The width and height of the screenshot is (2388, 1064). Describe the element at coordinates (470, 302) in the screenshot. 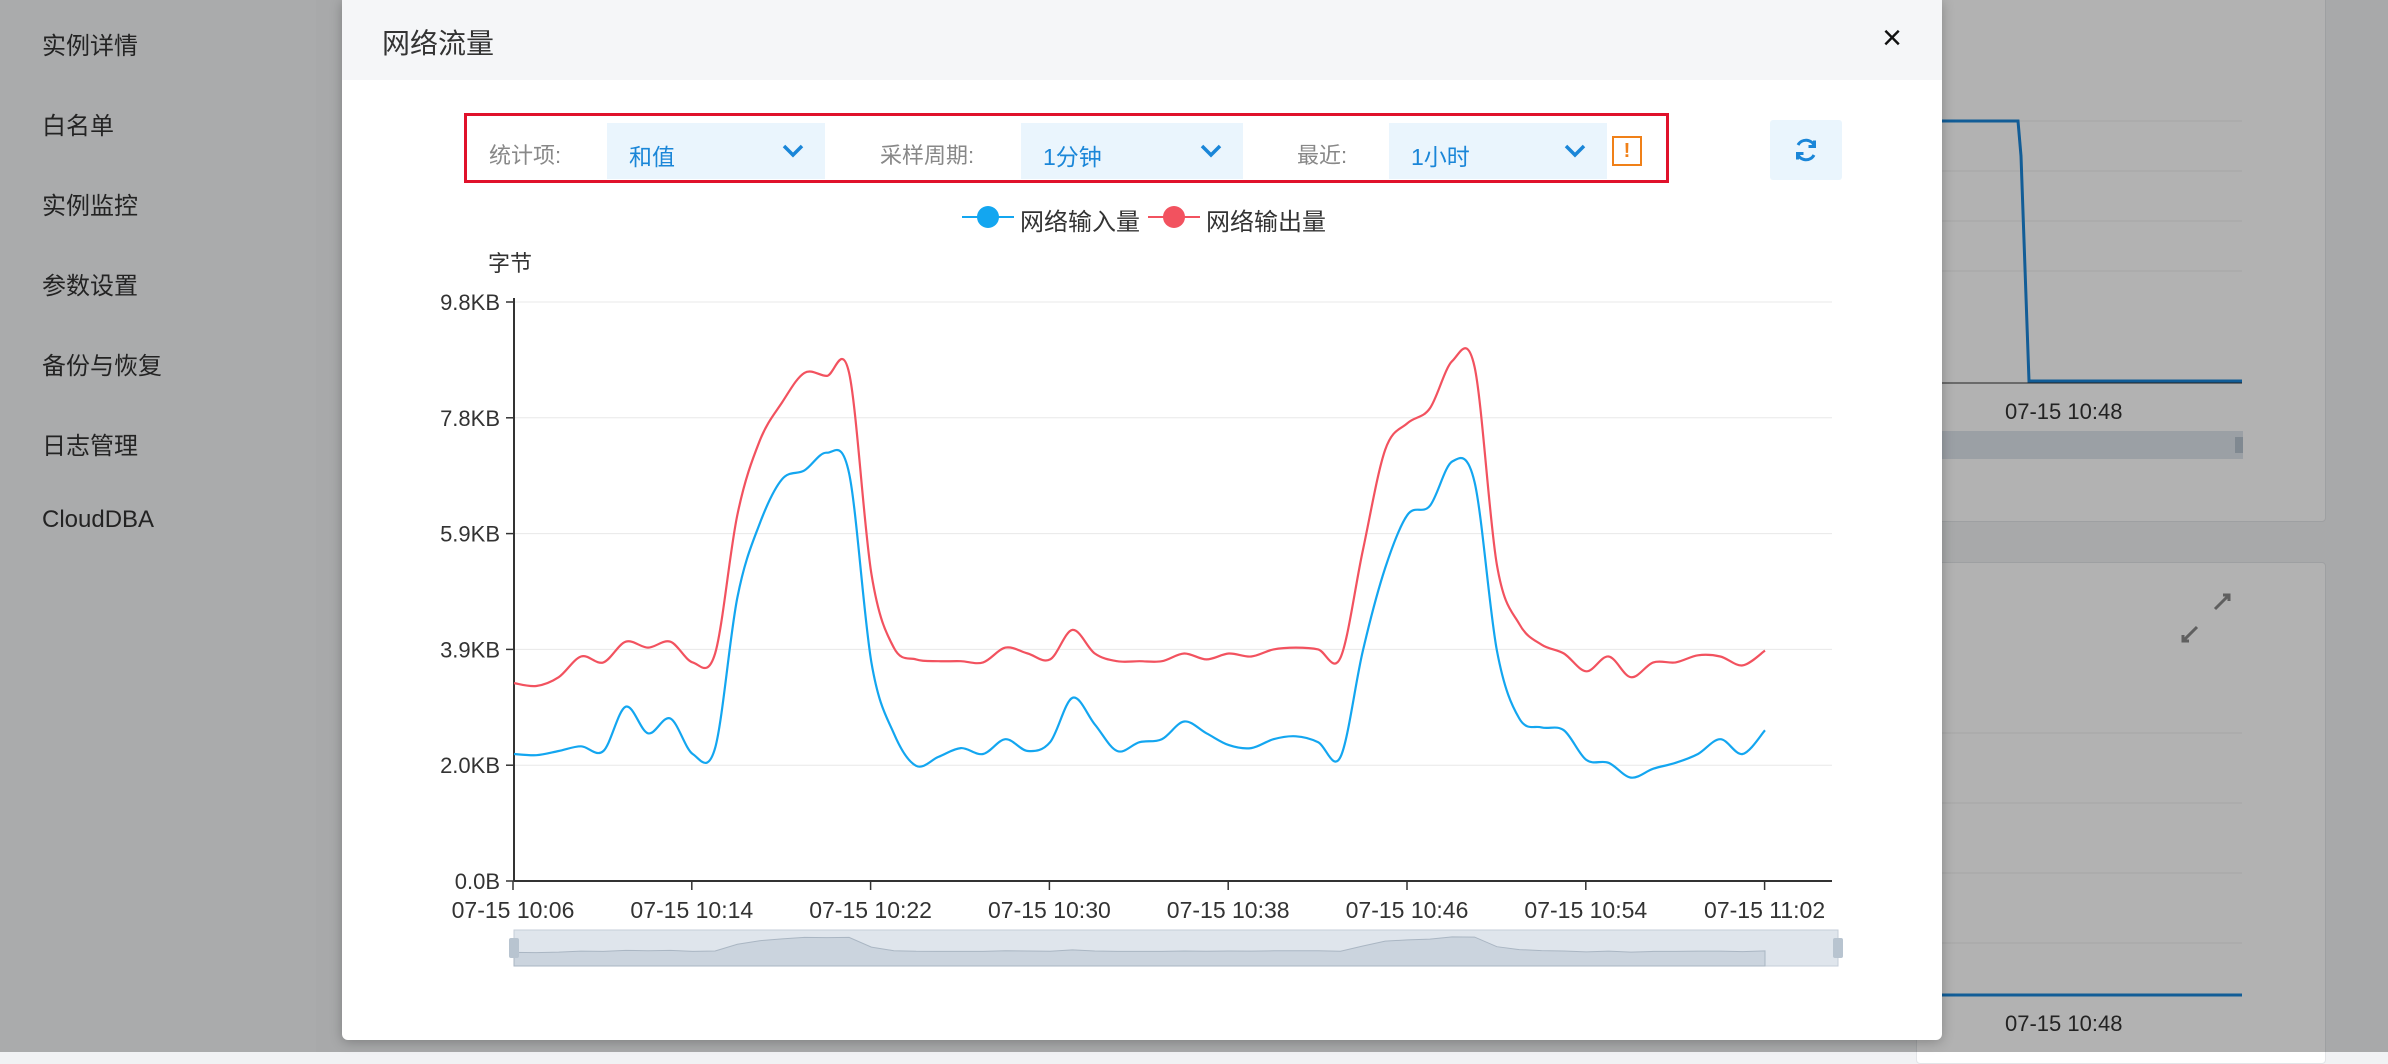

I see `y-tick-label: 9.8KB` at that location.